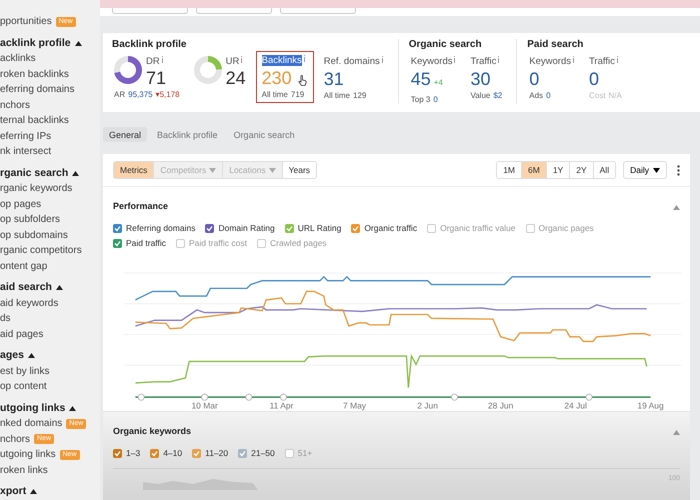  What do you see at coordinates (21, 204) in the screenshot?
I see `sidebar-item: op pages` at bounding box center [21, 204].